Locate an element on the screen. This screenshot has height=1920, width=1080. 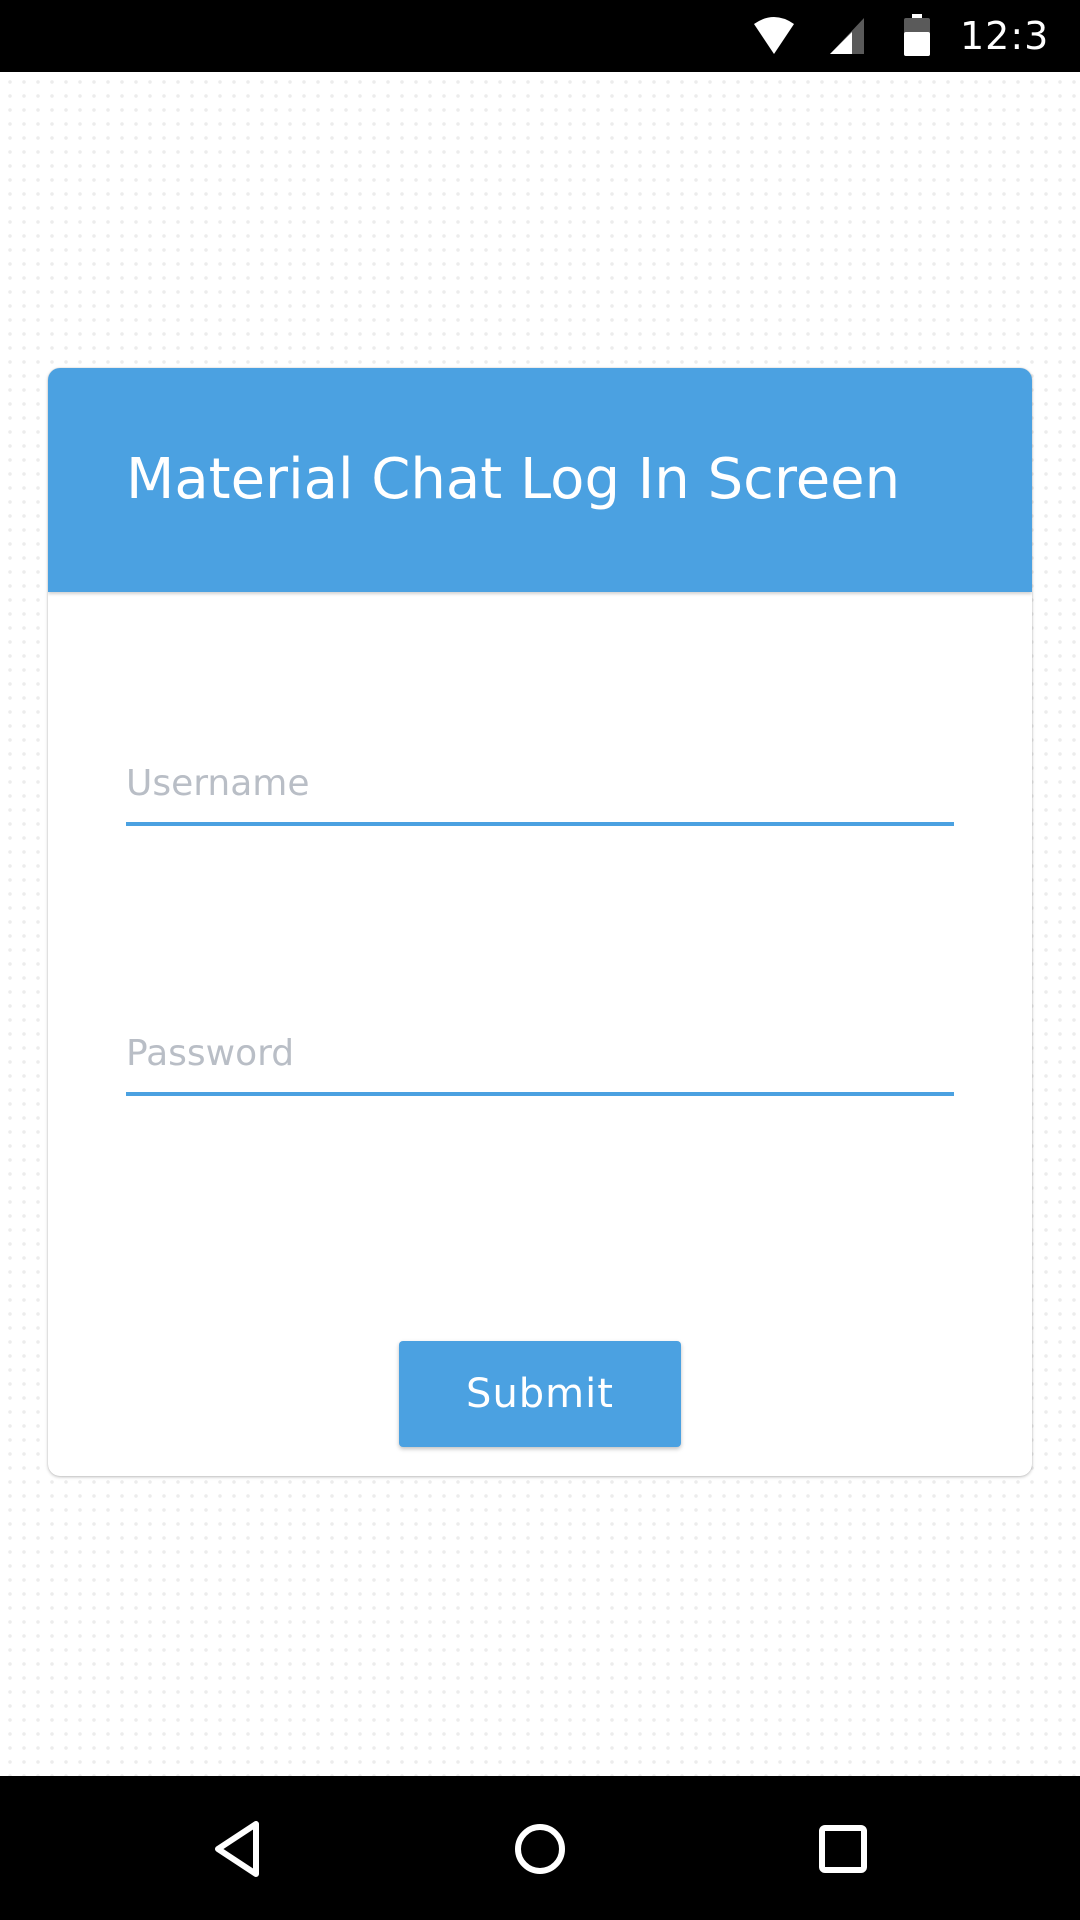
navigation-bar is located at coordinates (540, 1848).